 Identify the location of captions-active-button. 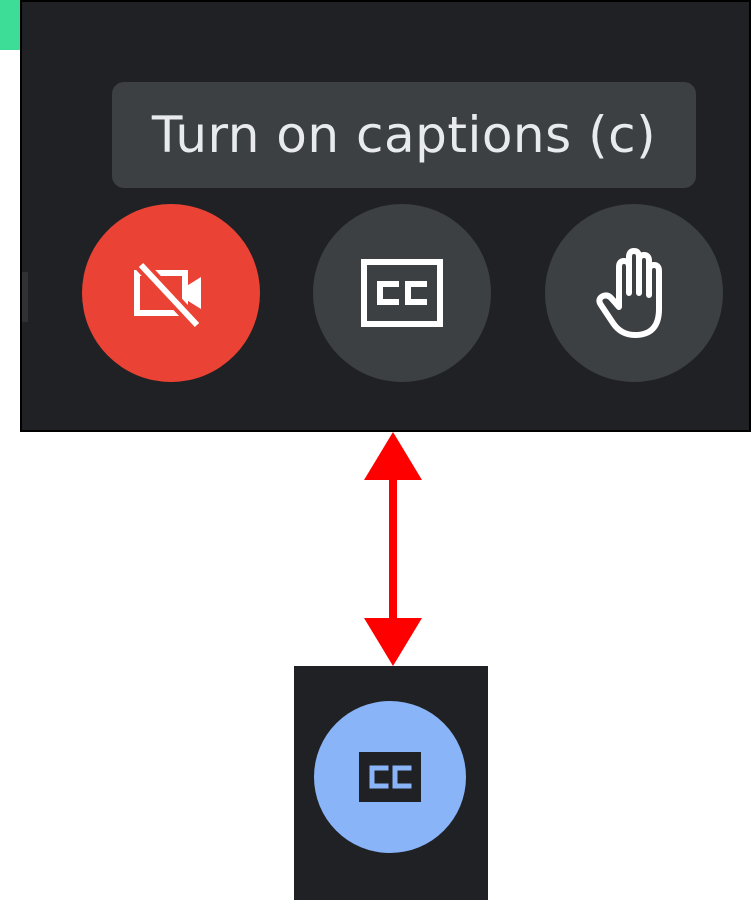
(390, 777).